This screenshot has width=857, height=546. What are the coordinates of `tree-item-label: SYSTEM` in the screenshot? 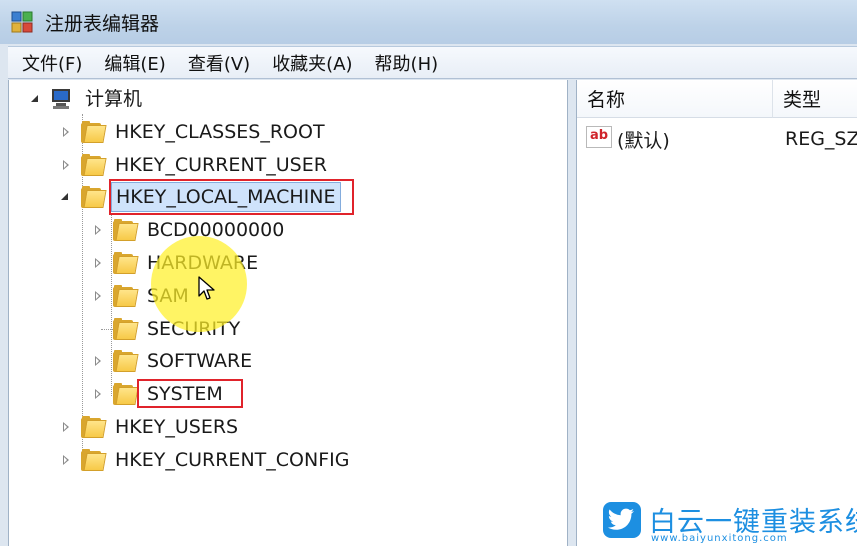 It's located at (185, 394).